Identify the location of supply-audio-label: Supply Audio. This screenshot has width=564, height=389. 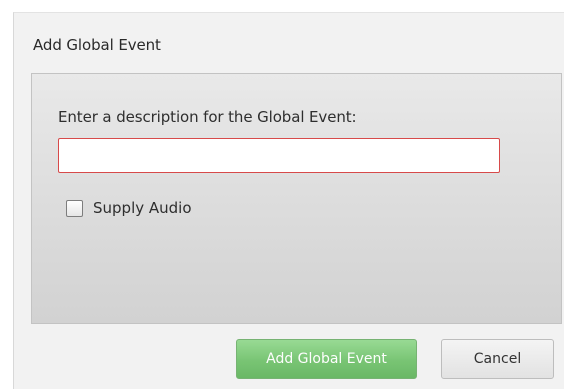
(142, 208).